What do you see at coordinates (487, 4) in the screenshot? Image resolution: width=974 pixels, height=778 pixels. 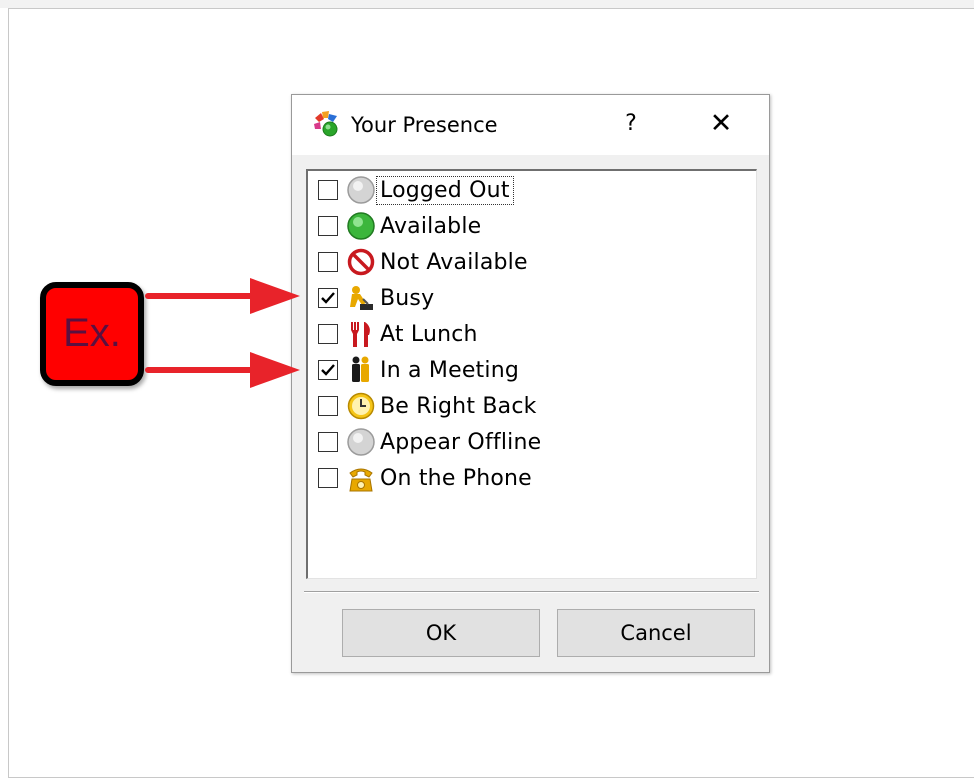 I see `window-top-edge` at bounding box center [487, 4].